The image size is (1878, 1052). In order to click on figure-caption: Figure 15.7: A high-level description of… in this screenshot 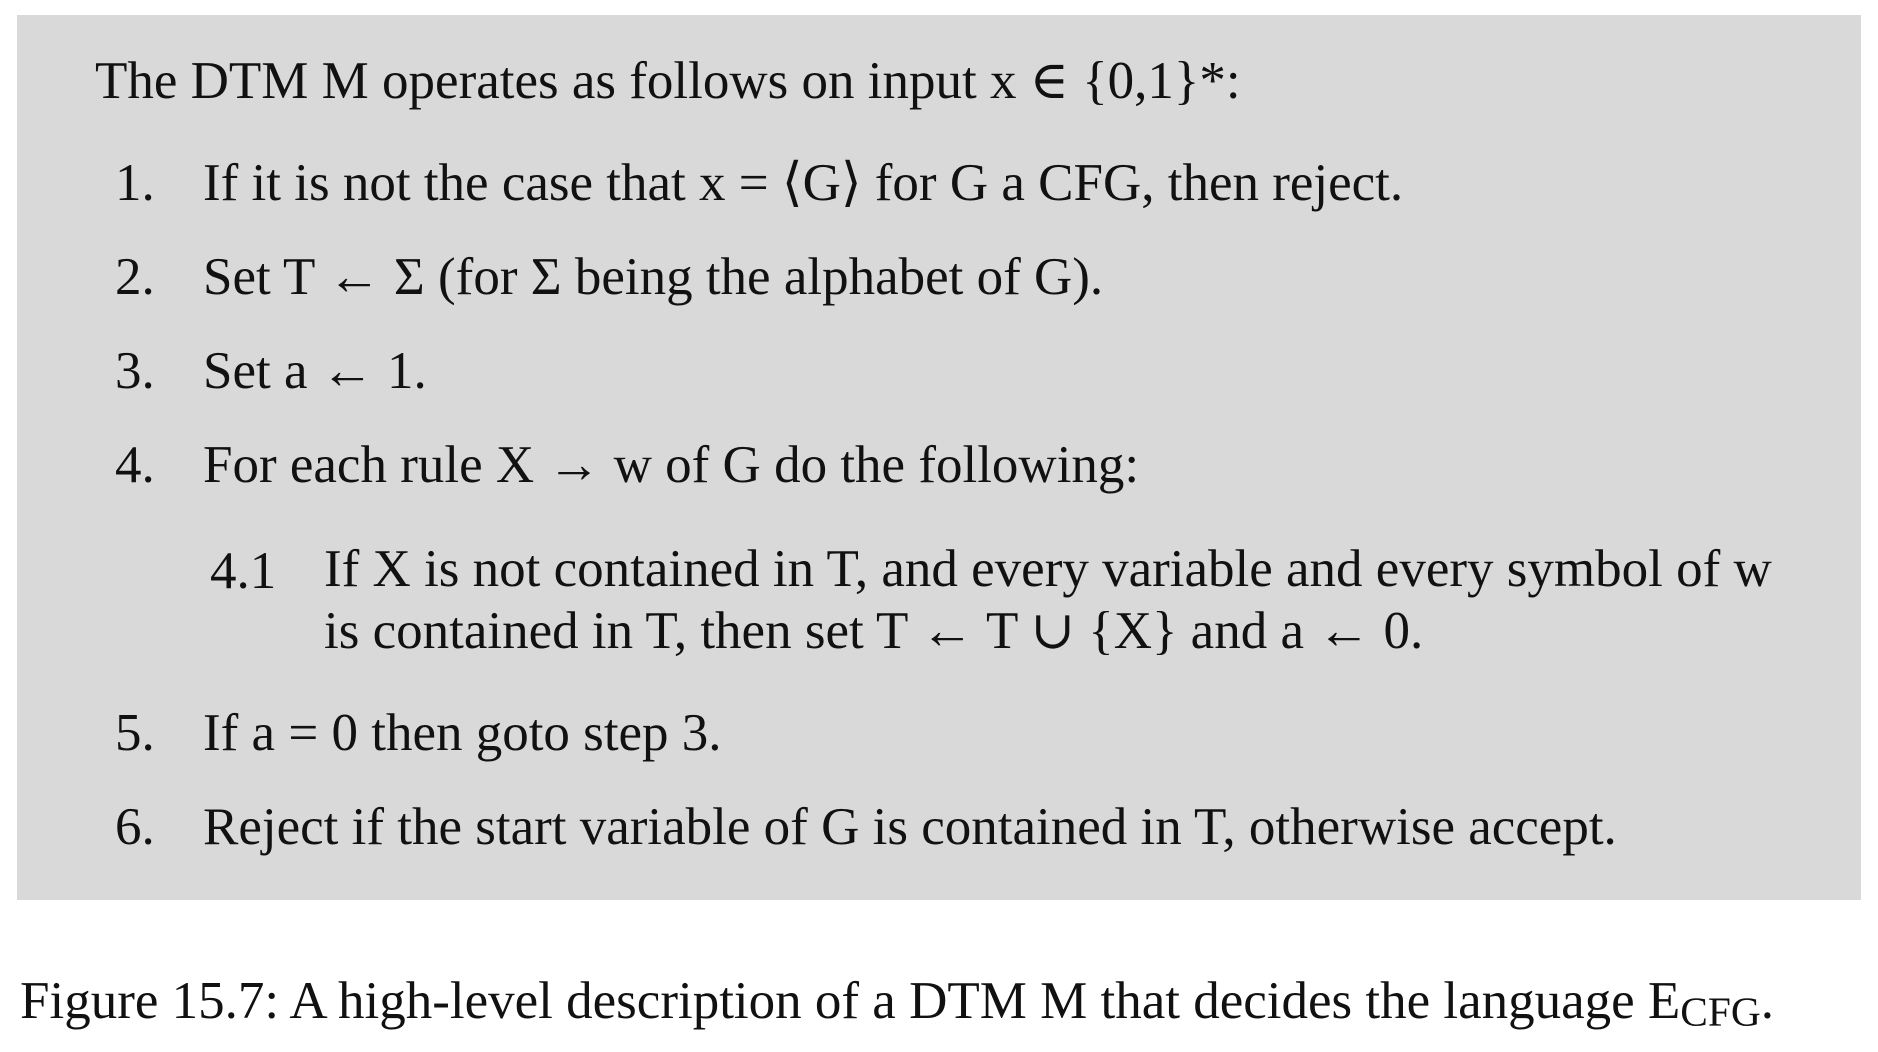, I will do `click(897, 1006)`.